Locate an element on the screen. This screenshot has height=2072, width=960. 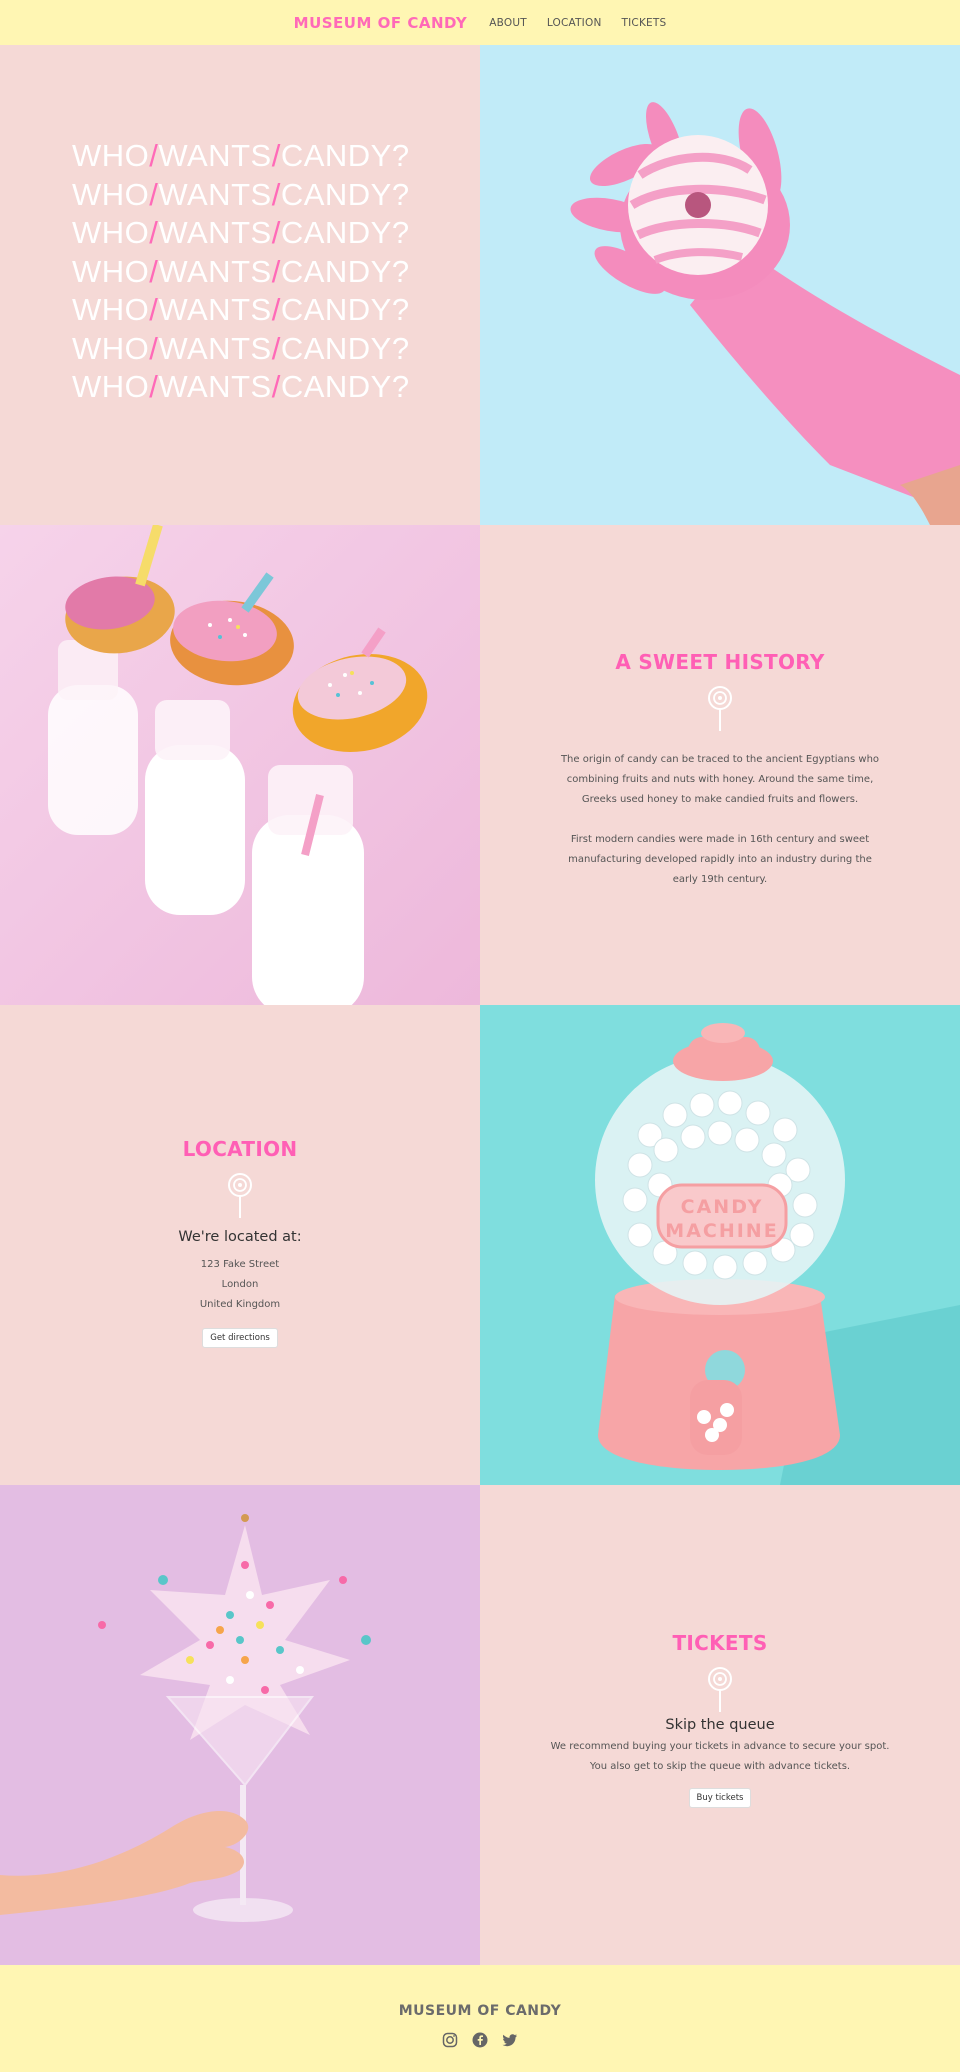
address-line-1: 123 Fake Street is located at coordinates (240, 1264).